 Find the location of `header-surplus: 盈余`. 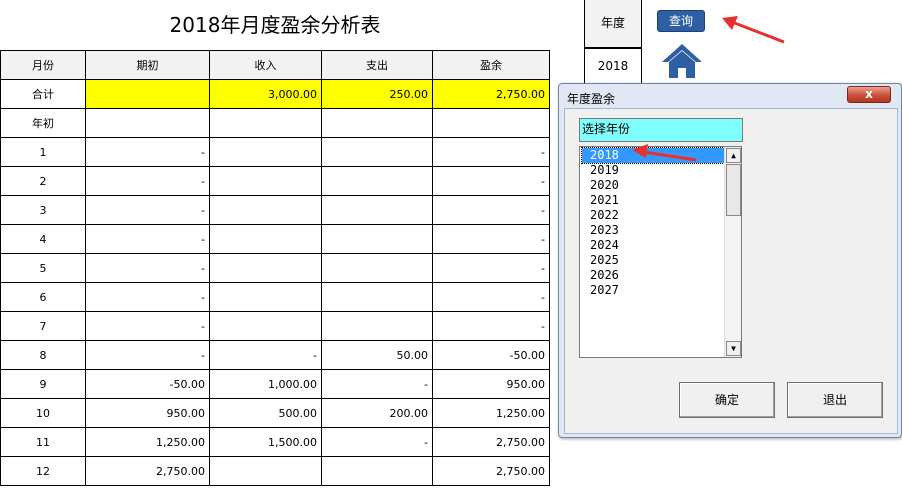

header-surplus: 盈余 is located at coordinates (491, 65).